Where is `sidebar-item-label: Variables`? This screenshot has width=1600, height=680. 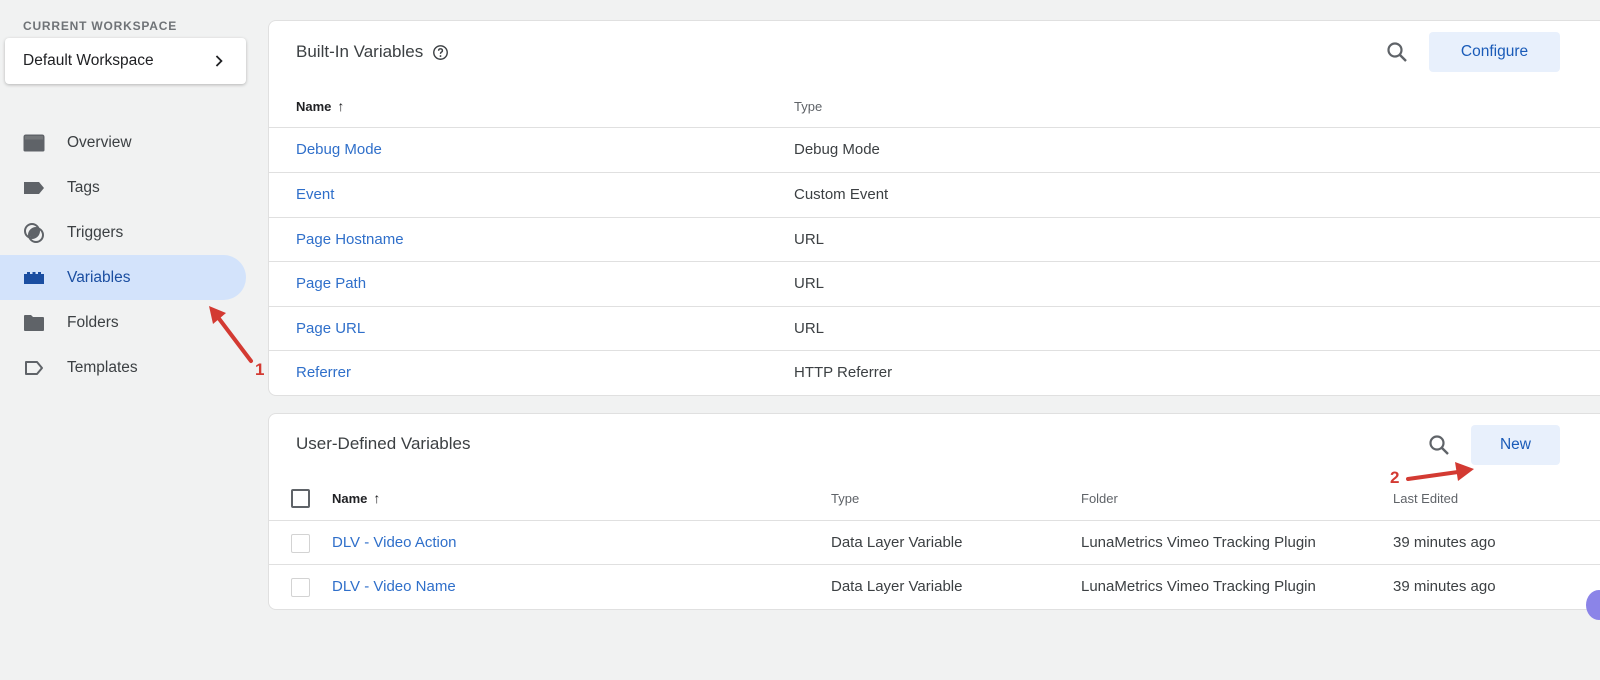 sidebar-item-label: Variables is located at coordinates (99, 277).